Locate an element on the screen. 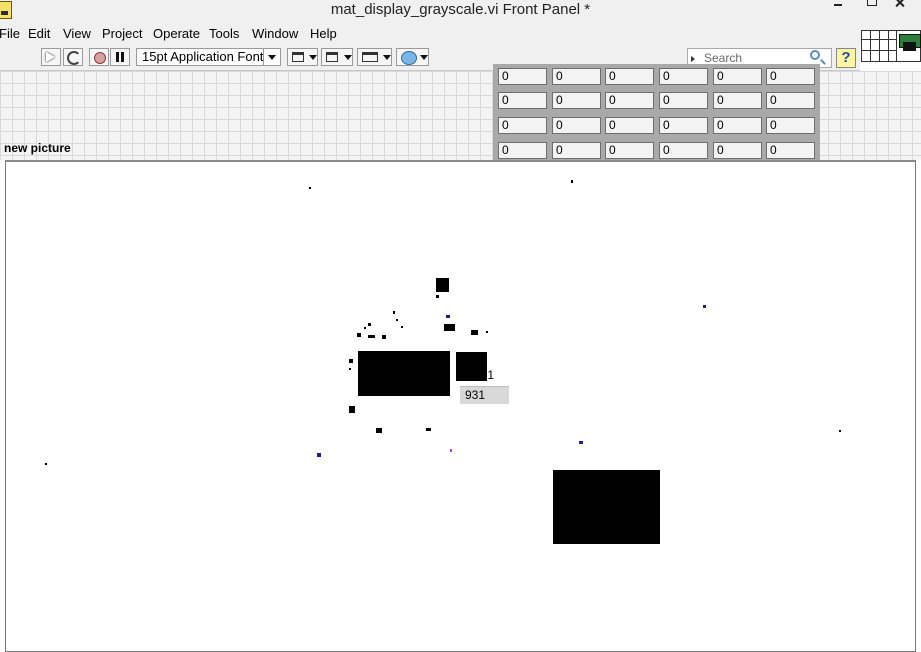 This screenshot has height=652, width=921. pause-icon is located at coordinates (120, 57).